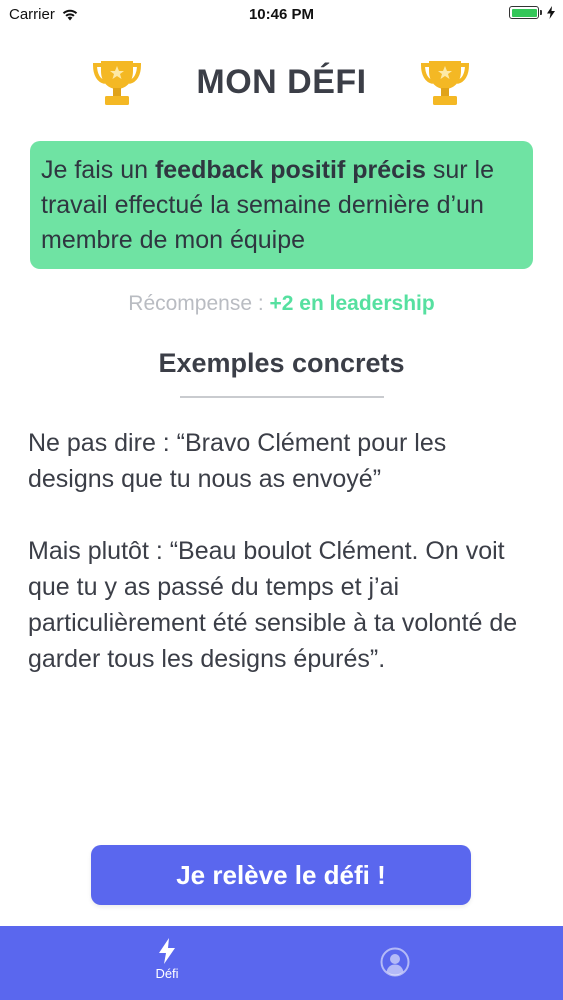 This screenshot has height=1000, width=563. What do you see at coordinates (551, 12) in the screenshot?
I see `charging-bolt-icon` at bounding box center [551, 12].